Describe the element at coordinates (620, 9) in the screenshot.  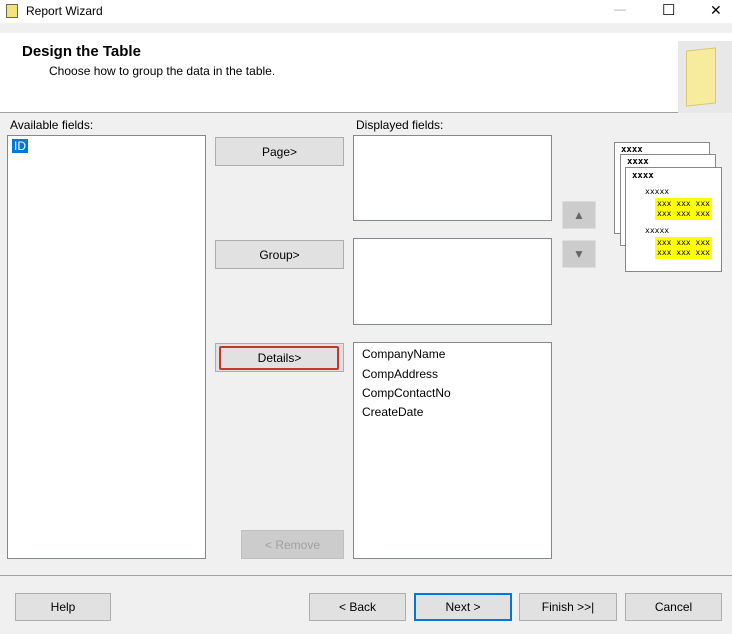
I see `minimize-button: —` at that location.